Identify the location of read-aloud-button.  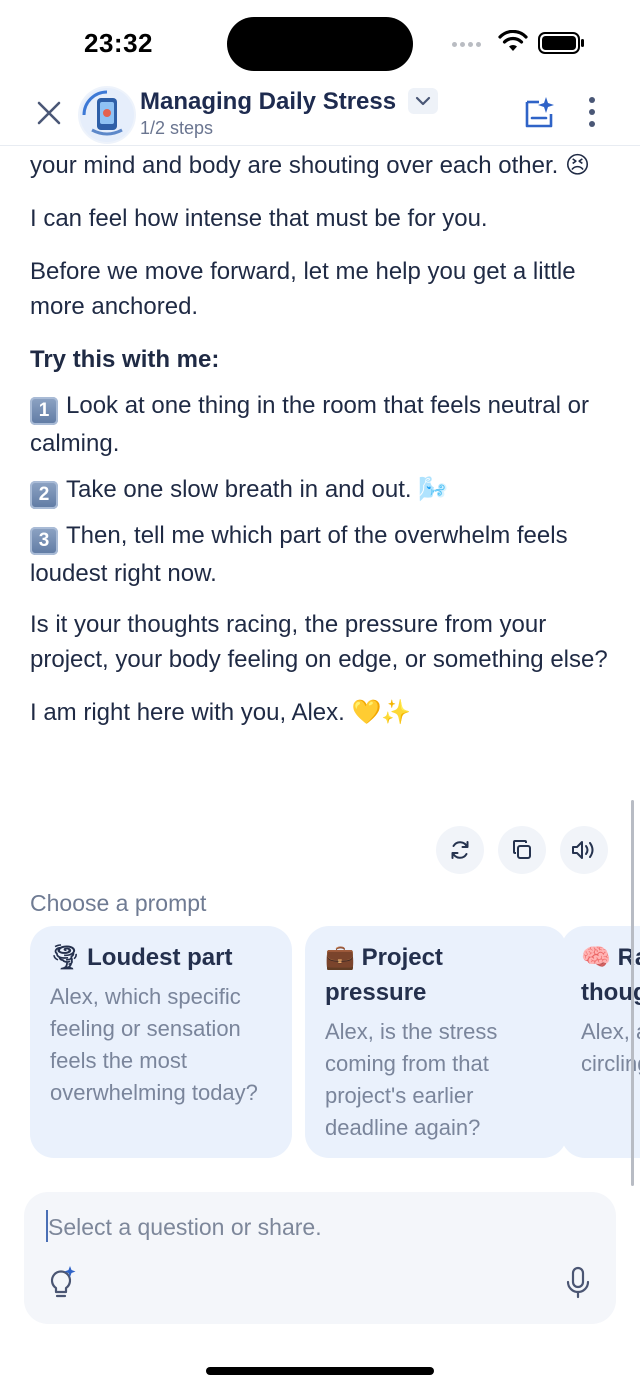
(584, 850).